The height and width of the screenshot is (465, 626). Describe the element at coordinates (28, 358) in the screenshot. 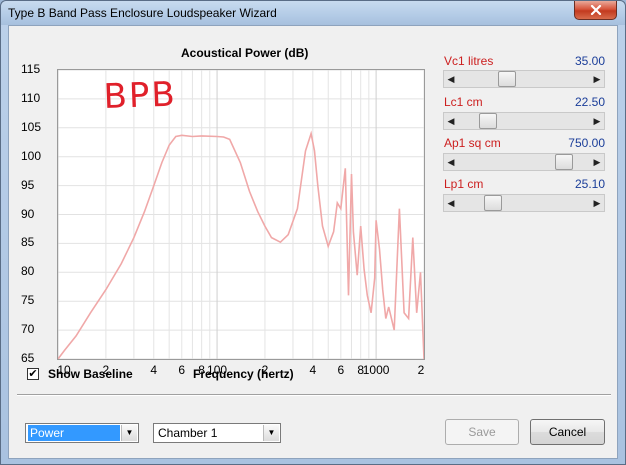

I see `y-tick-label: 65` at that location.